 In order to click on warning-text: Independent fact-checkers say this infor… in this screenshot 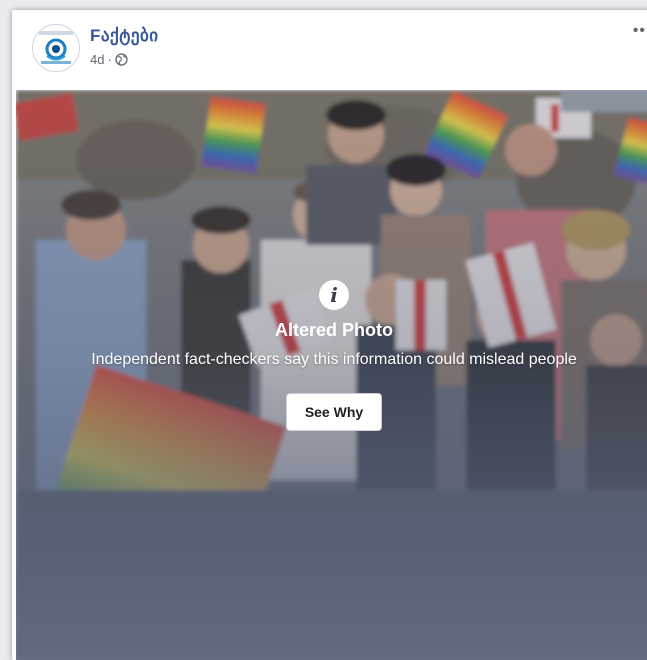, I will do `click(334, 359)`.